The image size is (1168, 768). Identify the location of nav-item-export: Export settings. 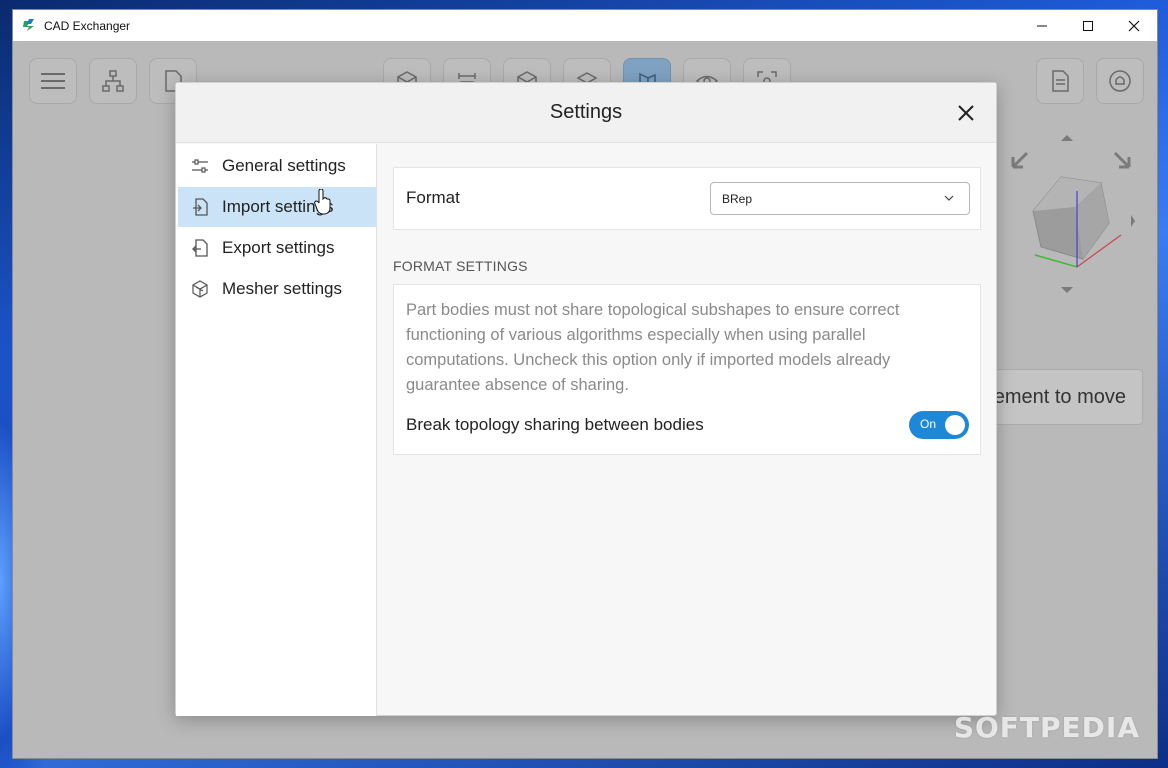
(277, 248).